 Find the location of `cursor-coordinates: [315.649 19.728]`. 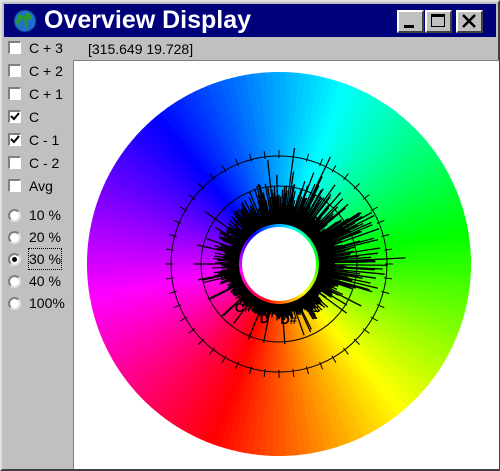

cursor-coordinates: [315.649 19.728] is located at coordinates (141, 49).